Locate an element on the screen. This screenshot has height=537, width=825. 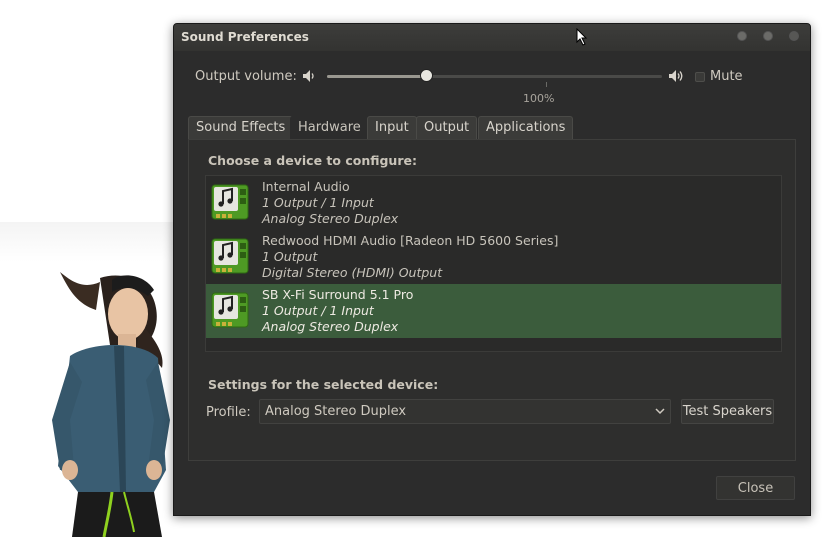
tab-hardware: Hardware is located at coordinates (329, 127).